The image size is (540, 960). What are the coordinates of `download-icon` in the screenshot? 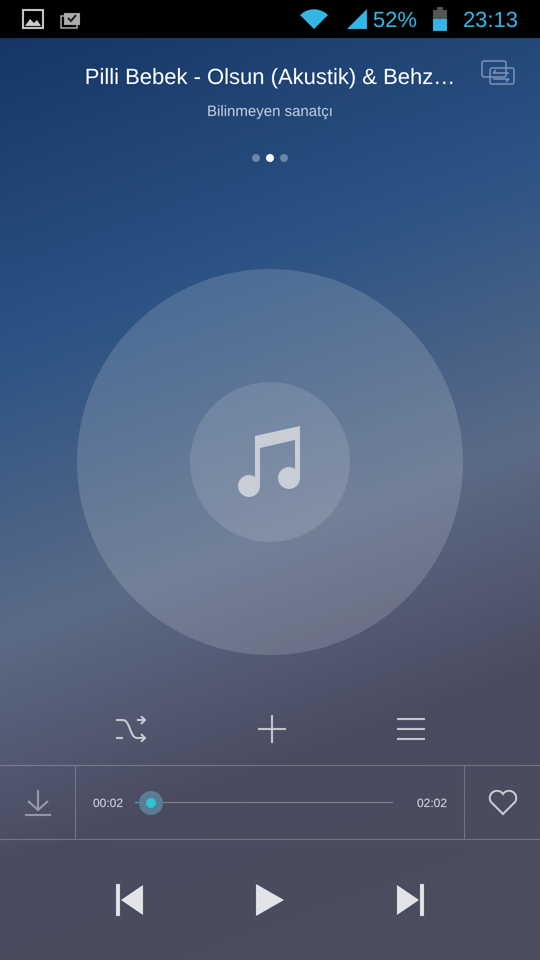 It's located at (37, 803).